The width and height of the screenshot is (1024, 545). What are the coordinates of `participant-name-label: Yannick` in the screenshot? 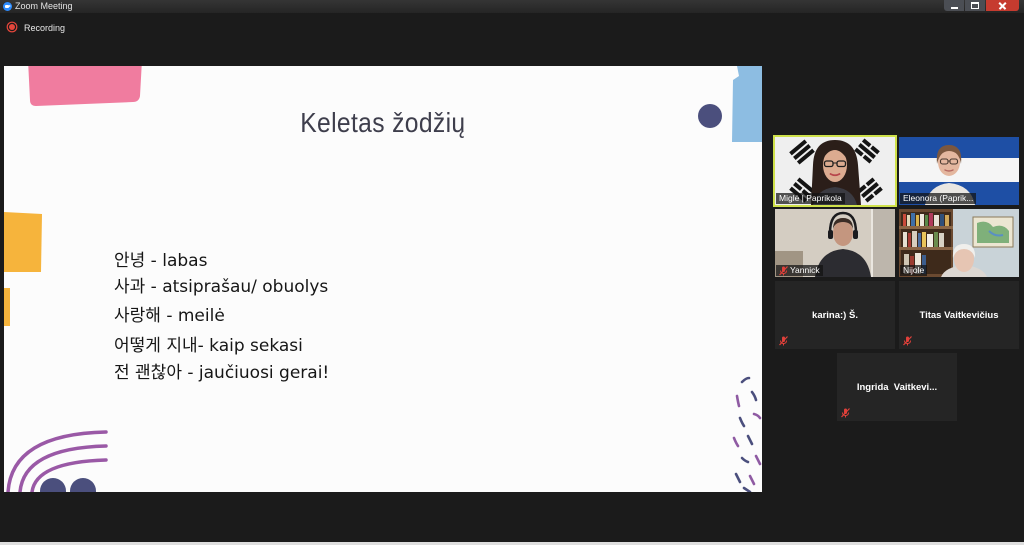 It's located at (799, 270).